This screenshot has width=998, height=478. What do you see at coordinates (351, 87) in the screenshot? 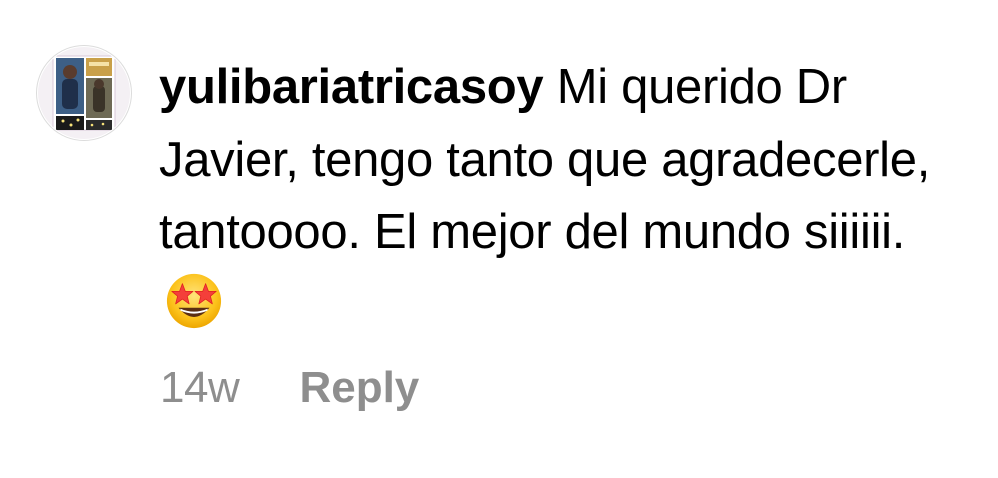
I see `username-link: yulibariatricasoy` at bounding box center [351, 87].